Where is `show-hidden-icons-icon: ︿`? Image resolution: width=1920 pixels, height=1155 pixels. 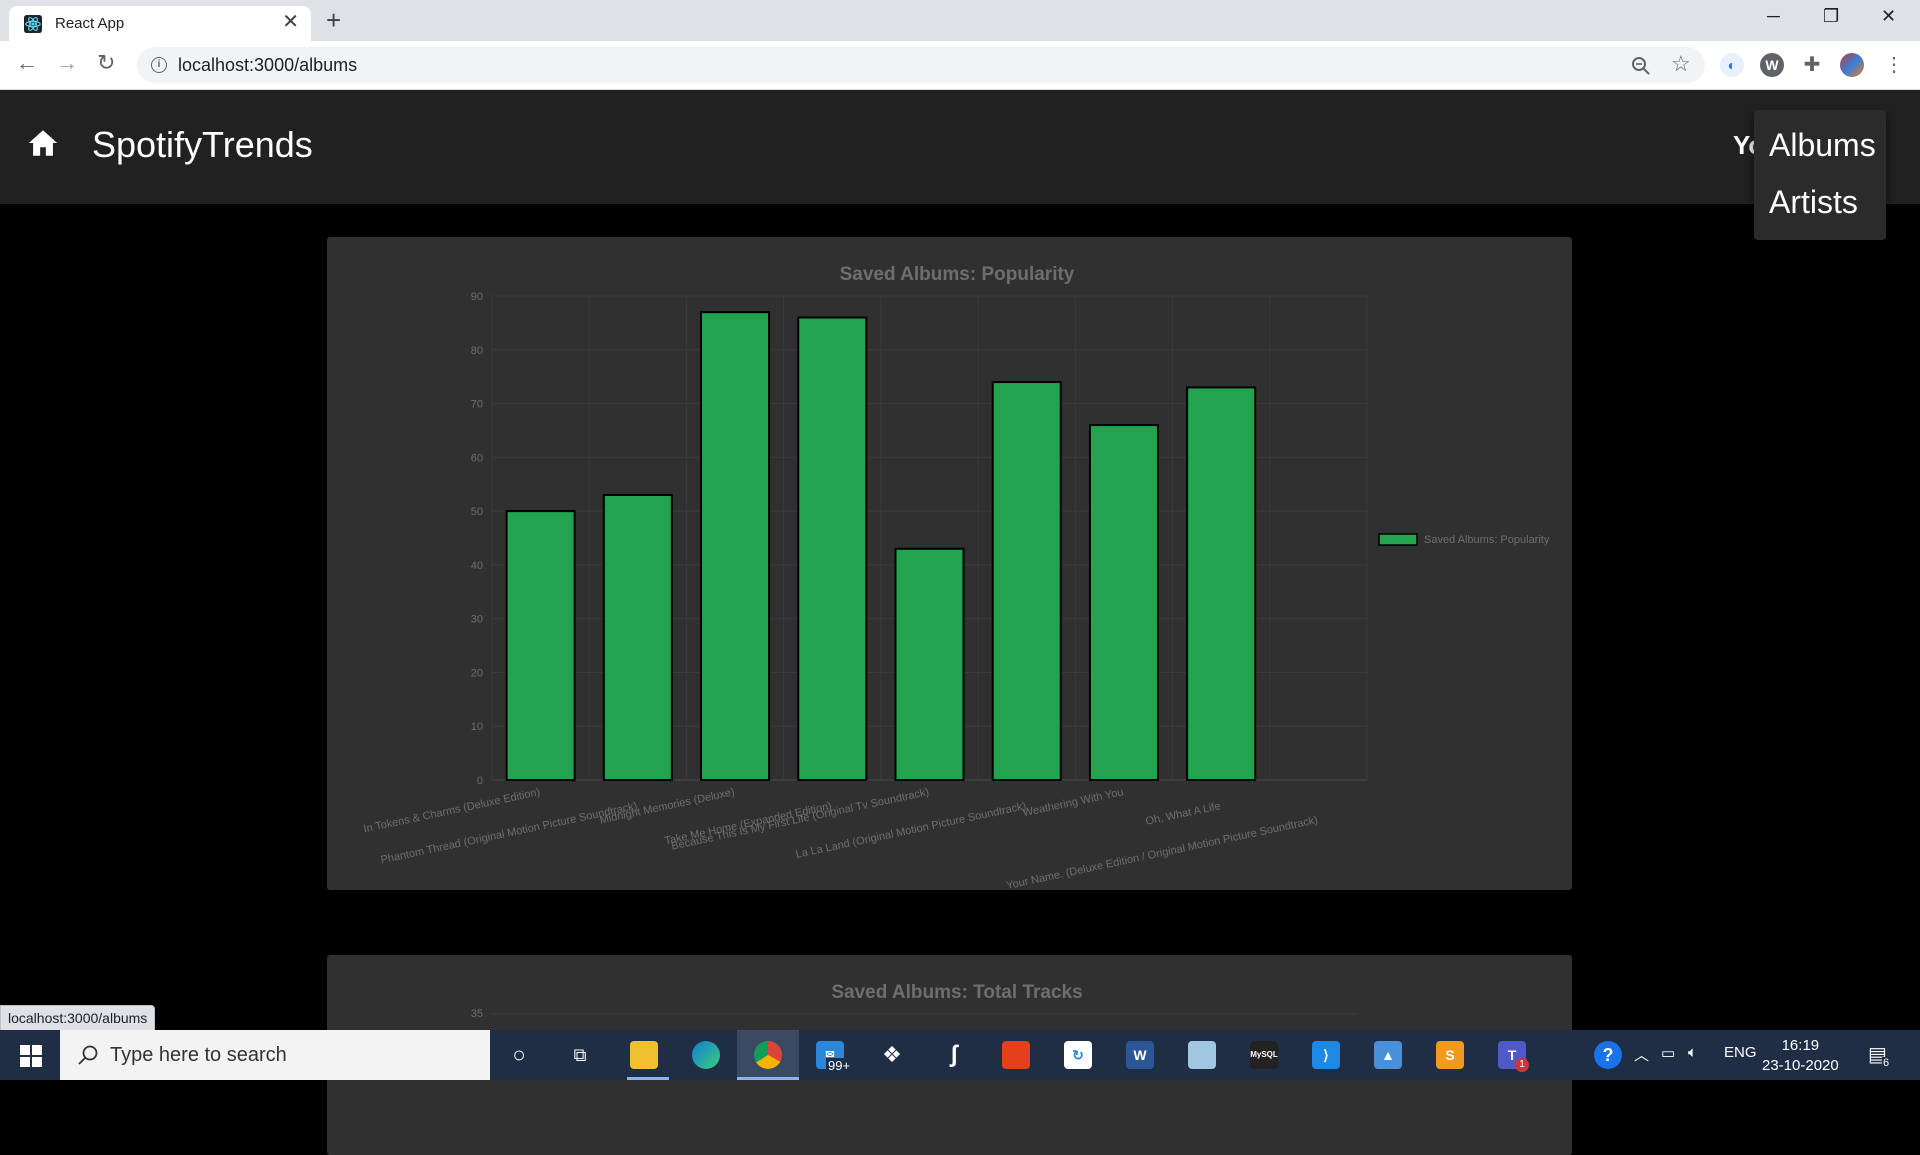 show-hidden-icons-icon: ︿ is located at coordinates (1641, 1054).